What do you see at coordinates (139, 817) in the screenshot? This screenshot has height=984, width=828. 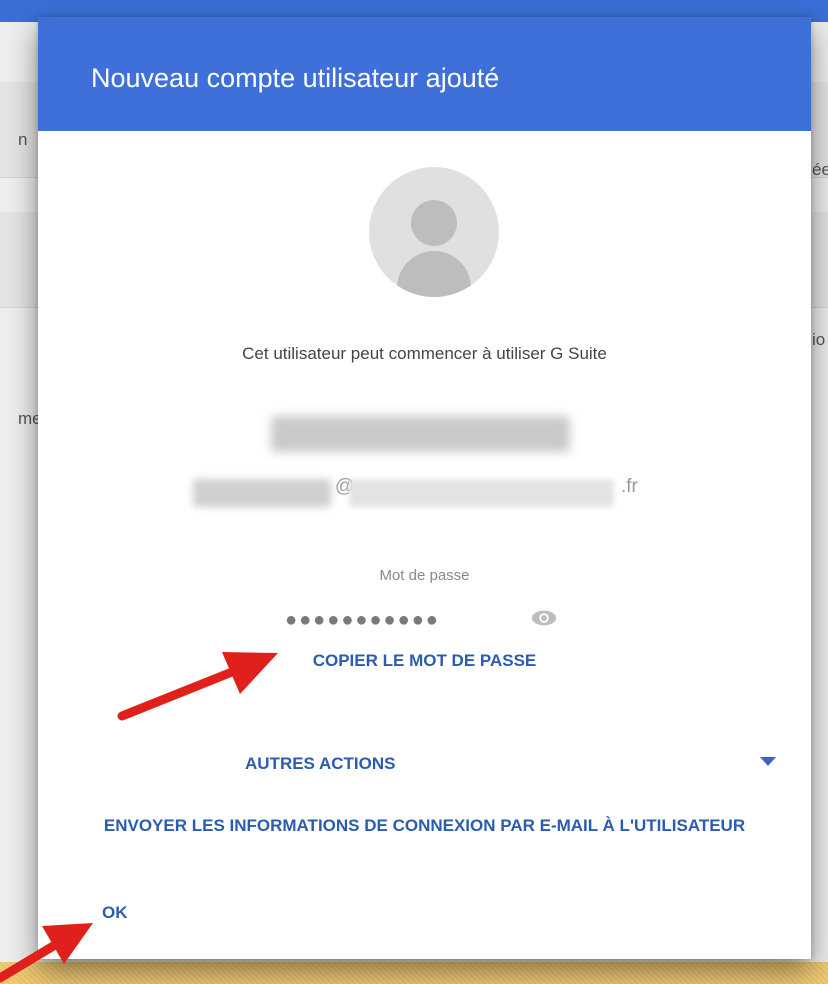 I see `annotation-arrows` at bounding box center [139, 817].